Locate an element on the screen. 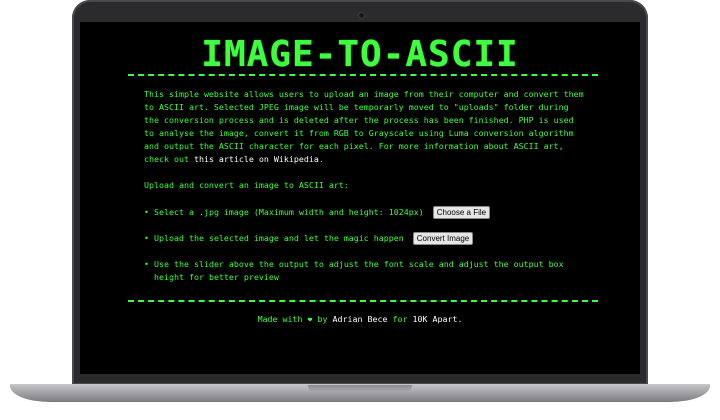  top-divider is located at coordinates (363, 75).